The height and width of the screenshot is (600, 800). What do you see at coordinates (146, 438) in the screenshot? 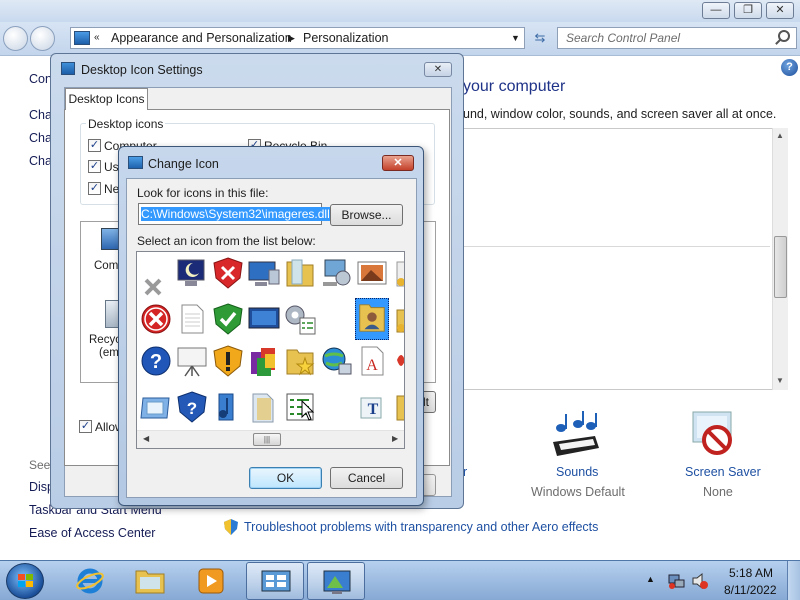
I see `scroll-left-icon: ◀` at bounding box center [146, 438].